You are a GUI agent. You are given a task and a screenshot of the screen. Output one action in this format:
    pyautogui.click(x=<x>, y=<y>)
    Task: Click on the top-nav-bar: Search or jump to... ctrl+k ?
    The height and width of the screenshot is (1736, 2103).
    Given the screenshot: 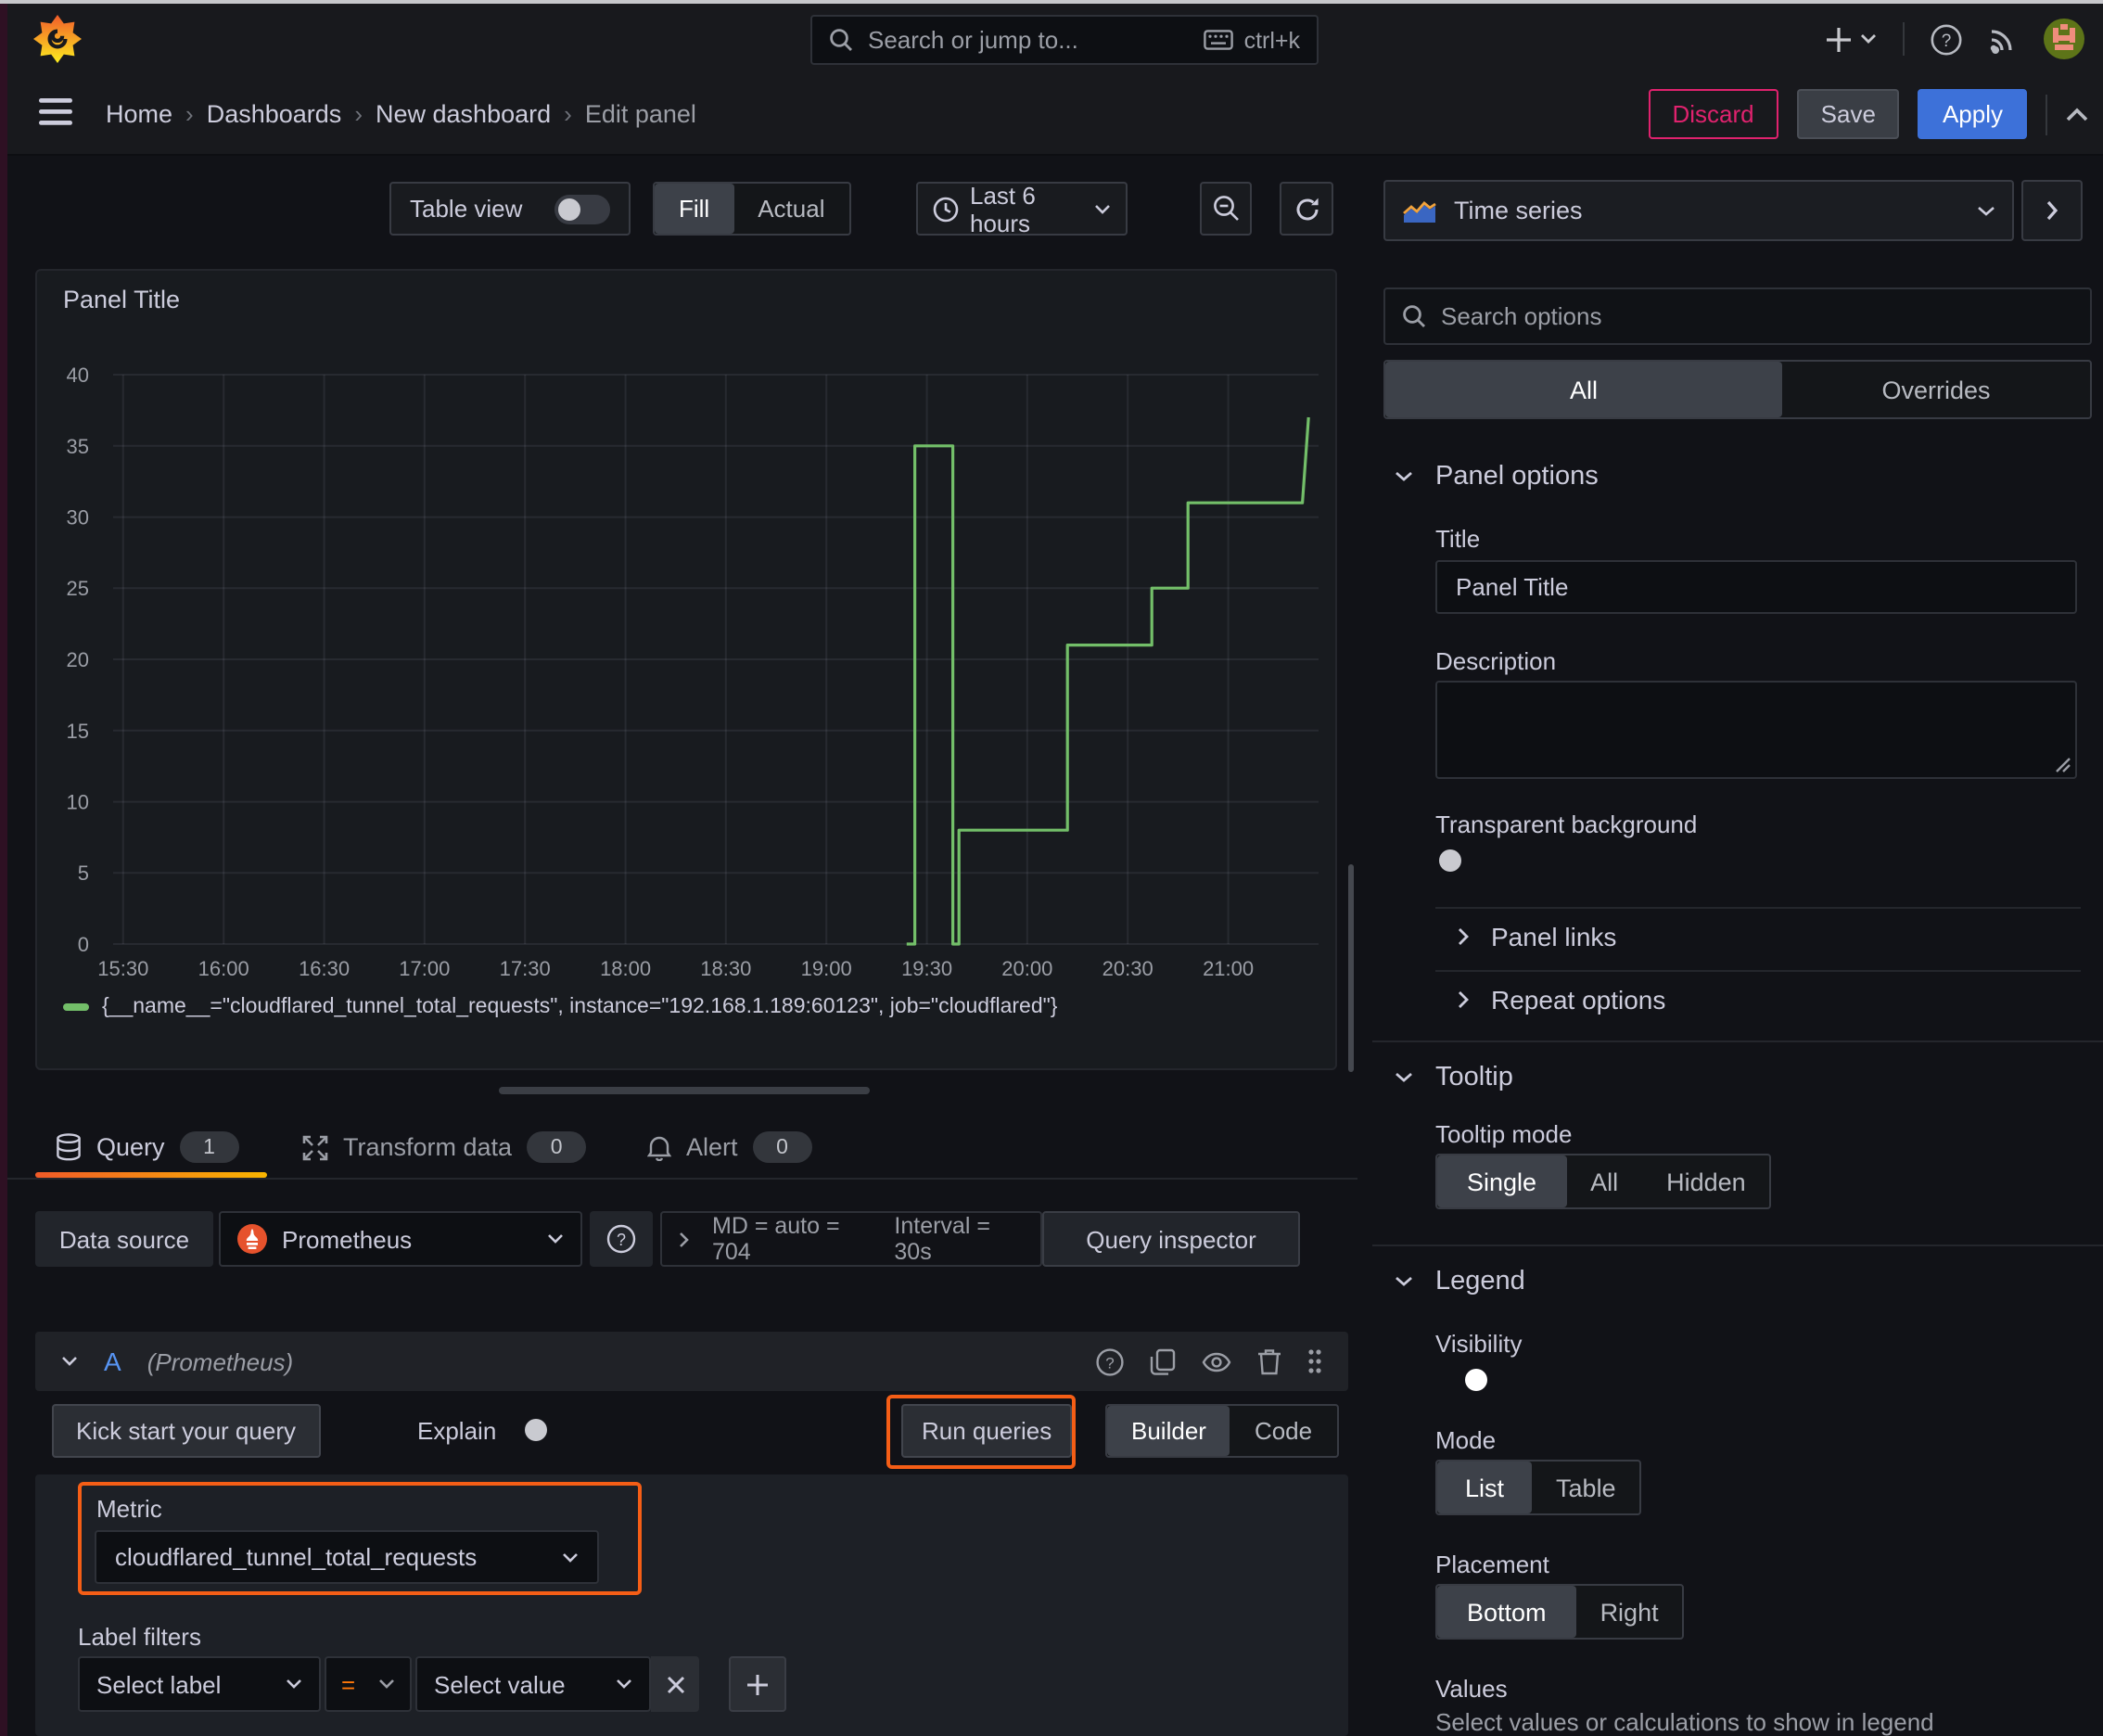 What is the action you would take?
    pyautogui.click(x=1051, y=40)
    